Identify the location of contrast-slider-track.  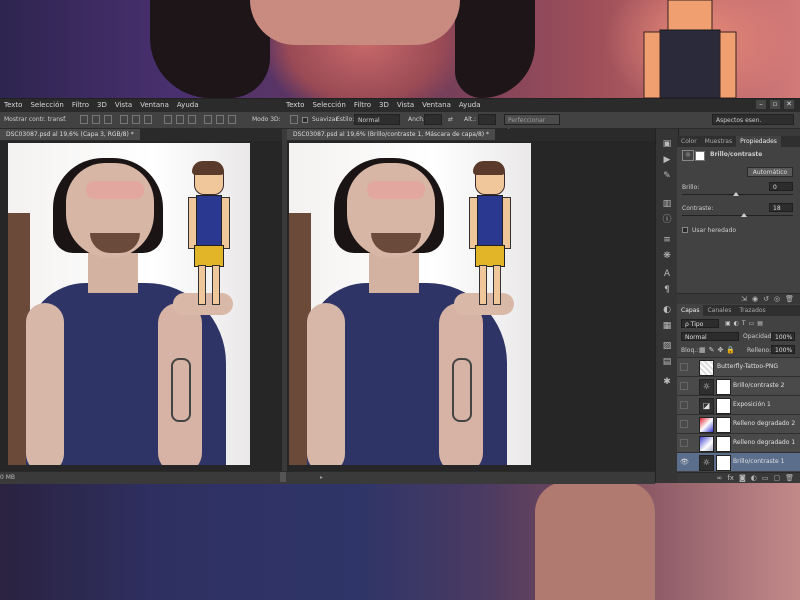
(737, 215).